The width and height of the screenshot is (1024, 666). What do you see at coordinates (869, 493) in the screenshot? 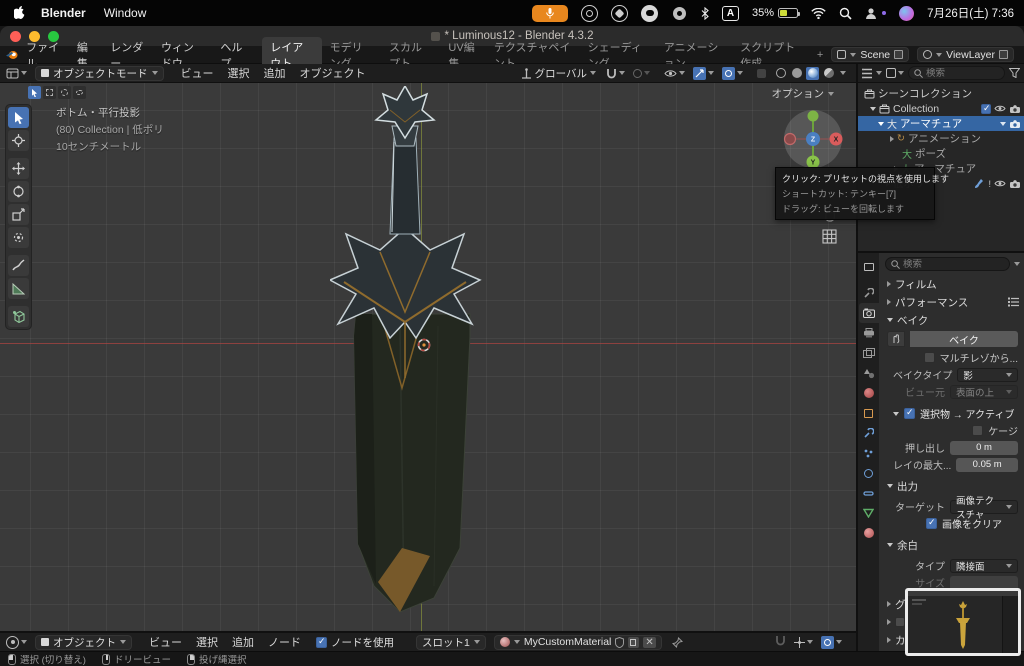
I see `tab-constraints` at bounding box center [869, 493].